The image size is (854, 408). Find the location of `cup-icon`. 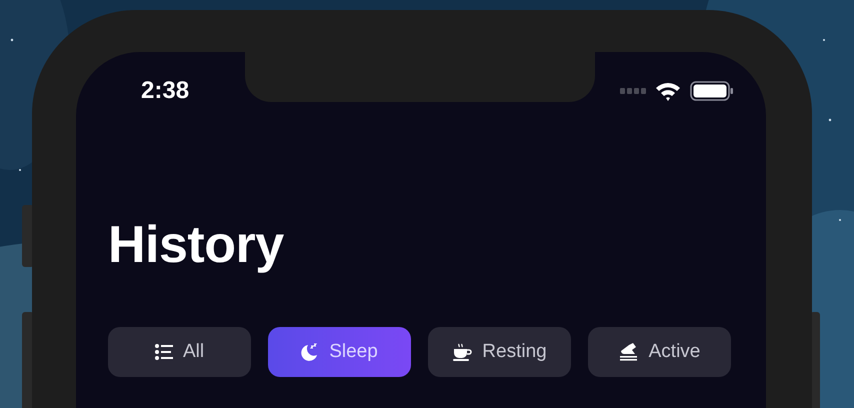

cup-icon is located at coordinates (462, 352).